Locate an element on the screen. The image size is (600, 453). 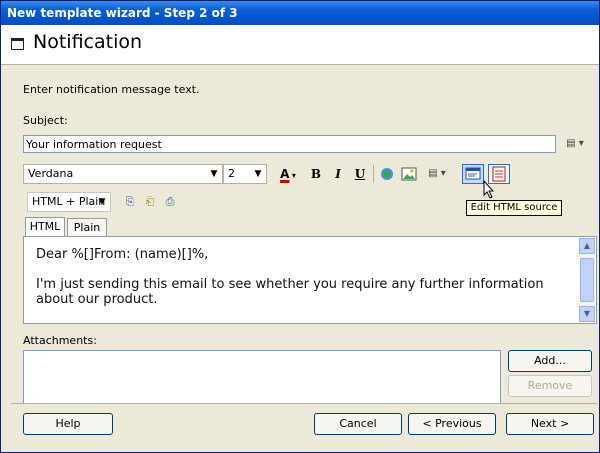
size-select-value: 2 is located at coordinates (231, 173).